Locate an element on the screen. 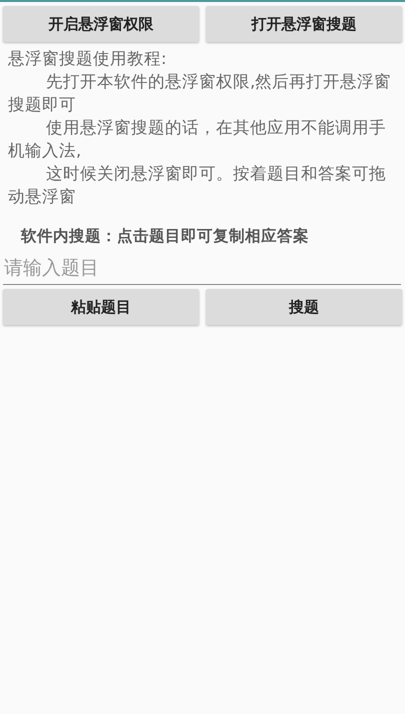 The height and width of the screenshot is (714, 405). tutorial-paragraph: 这时候关闭悬浮窗即可。按着题目和答案可拖动悬浮窗 is located at coordinates (197, 185).